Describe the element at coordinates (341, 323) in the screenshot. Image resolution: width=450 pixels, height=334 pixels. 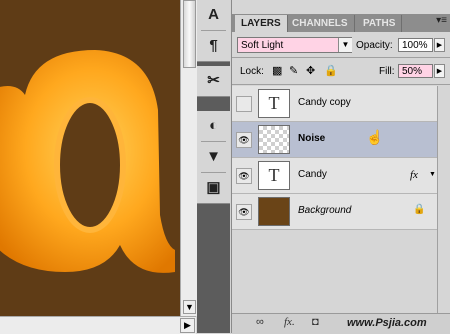
I see `panel-bottom-bar: ∞ fx. ◘ www.Psjia.com` at that location.